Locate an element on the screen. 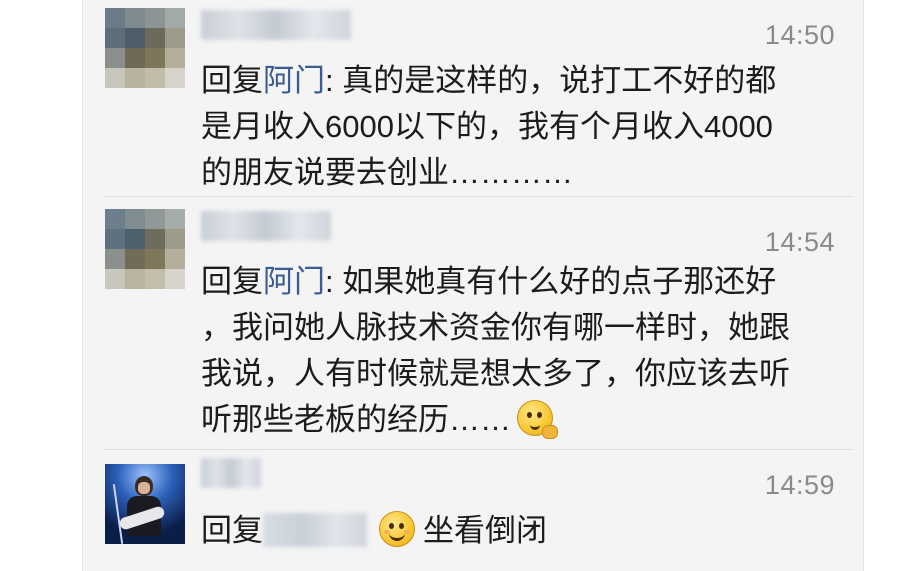  comment-line: 回复 坐看倒闭 is located at coordinates (521, 531).